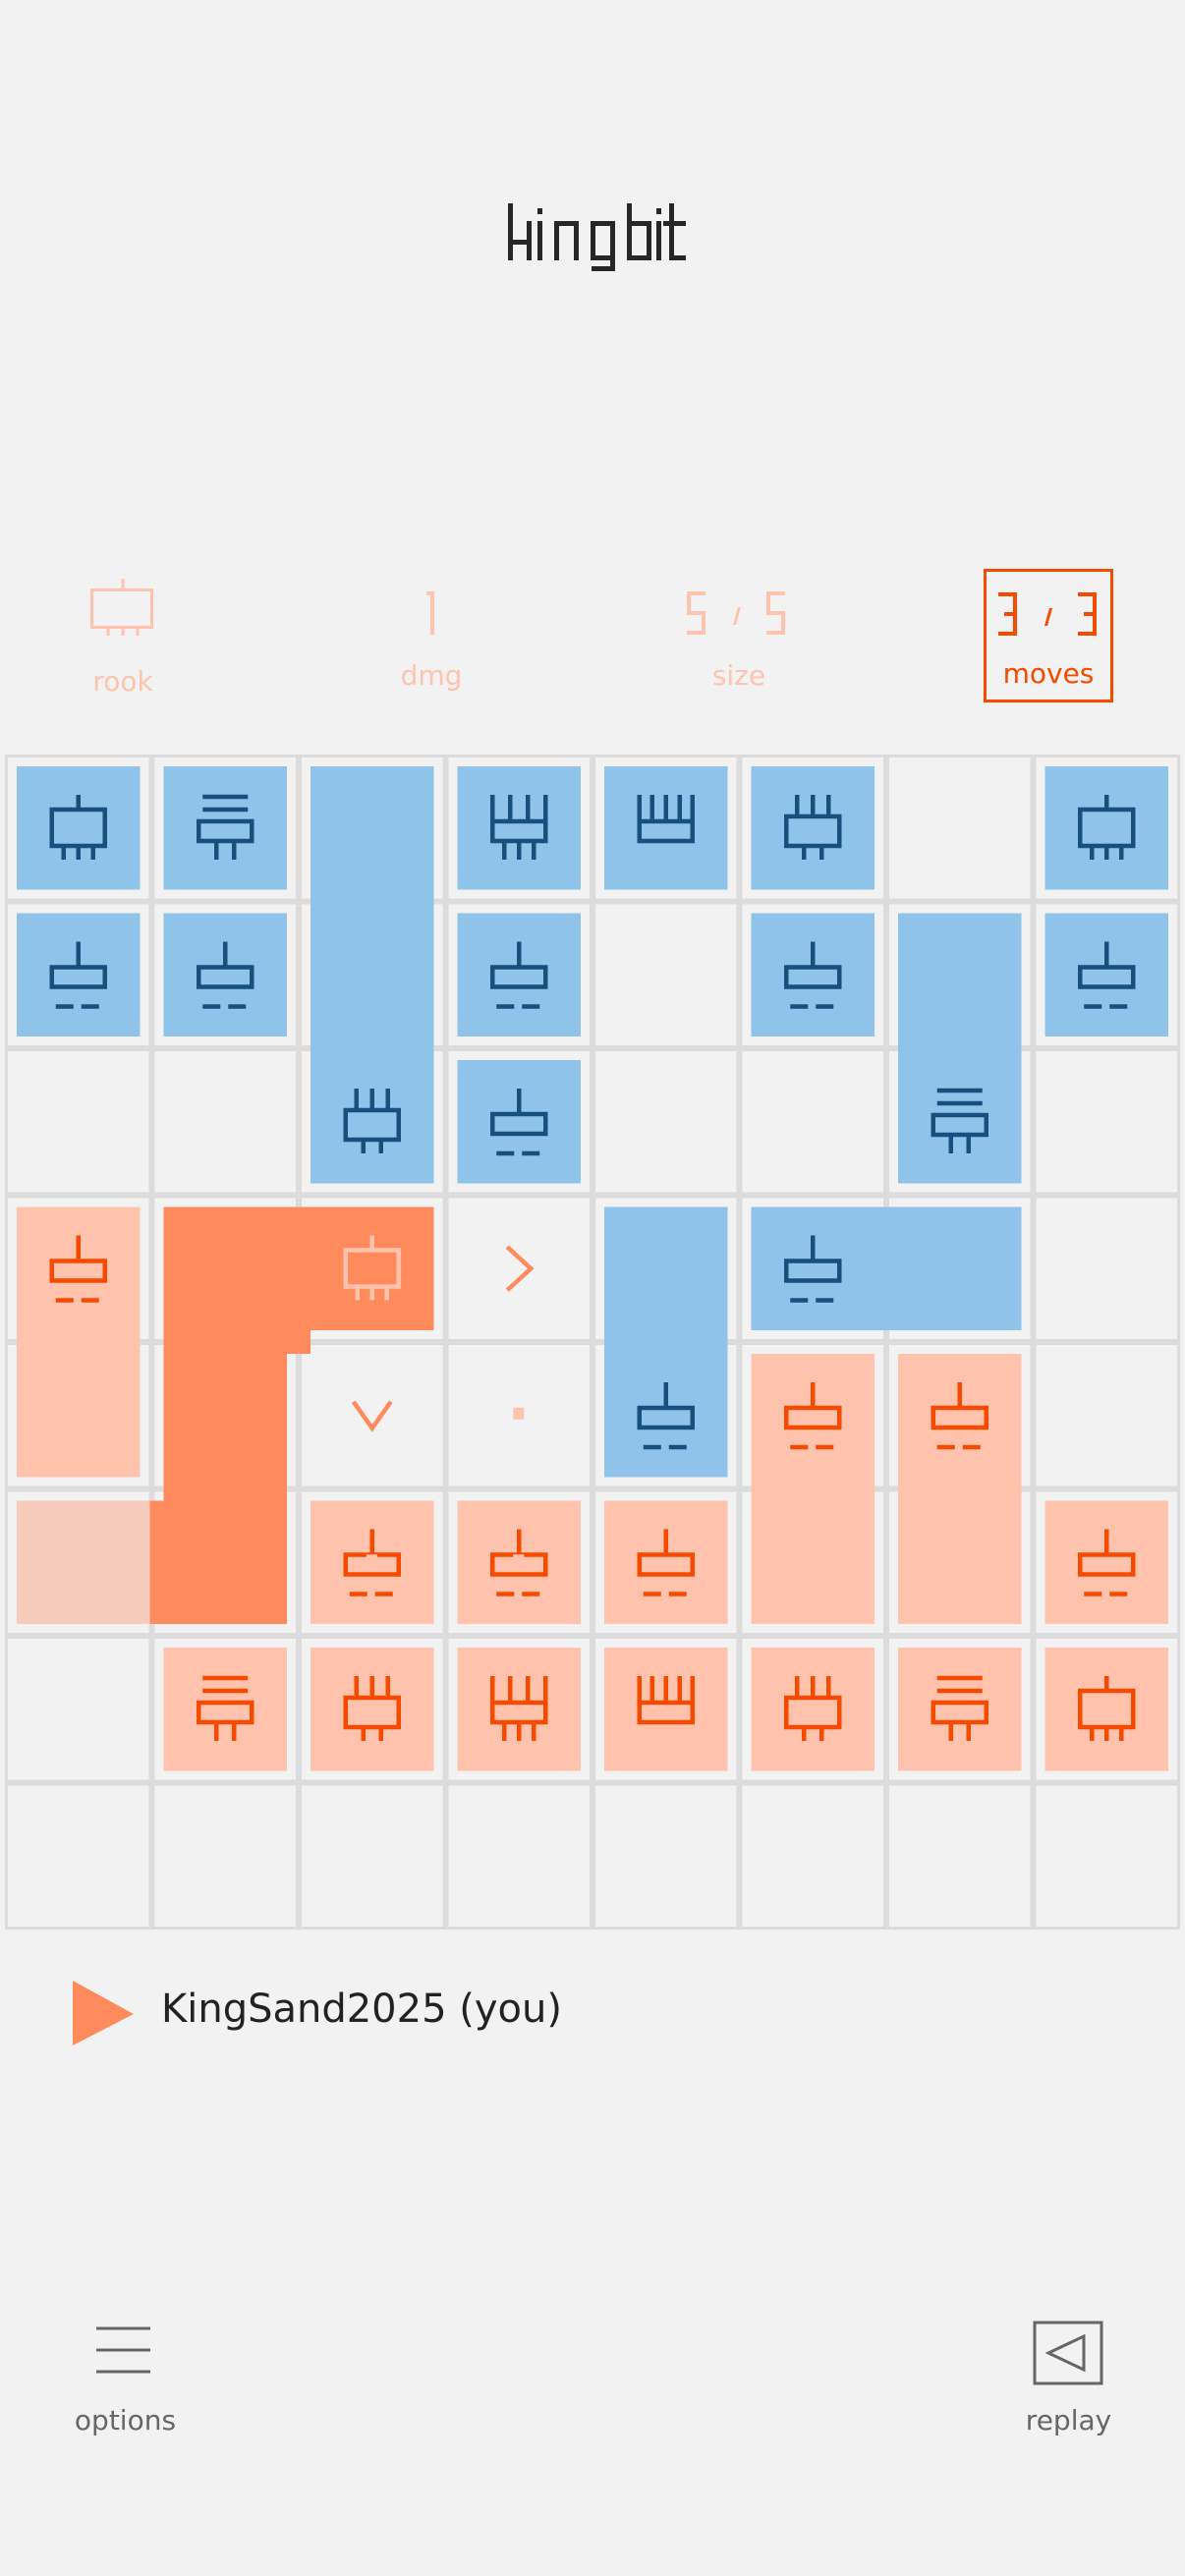 The image size is (1185, 2576). I want to click on moves-label: moves, so click(1049, 673).